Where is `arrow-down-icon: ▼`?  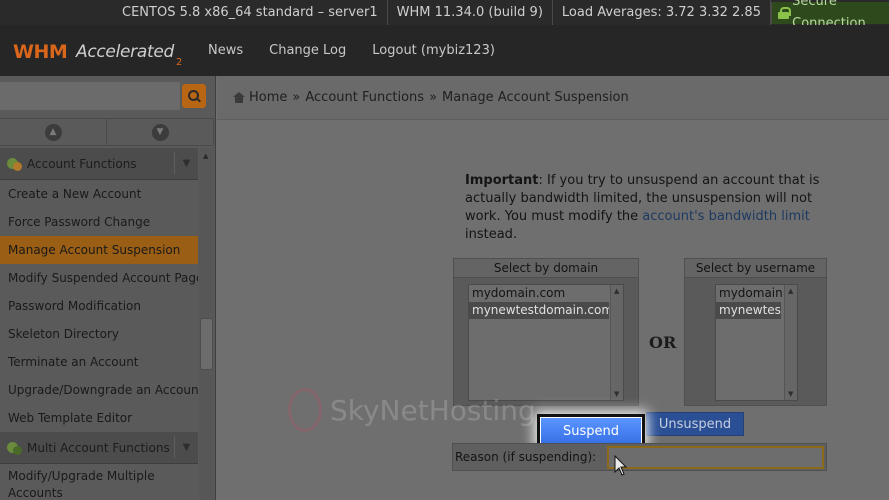
arrow-down-icon: ▼ is located at coordinates (160, 132).